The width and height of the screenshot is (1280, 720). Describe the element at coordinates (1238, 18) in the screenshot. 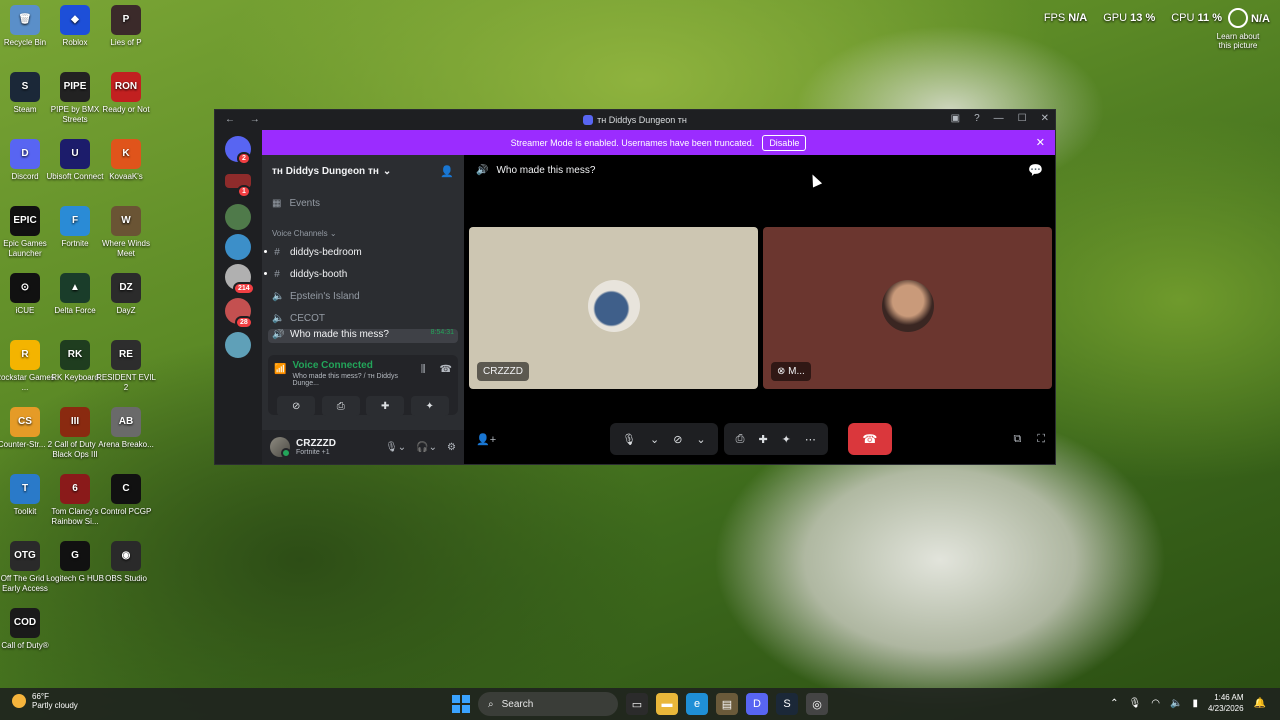

I see `xbox-icon` at that location.